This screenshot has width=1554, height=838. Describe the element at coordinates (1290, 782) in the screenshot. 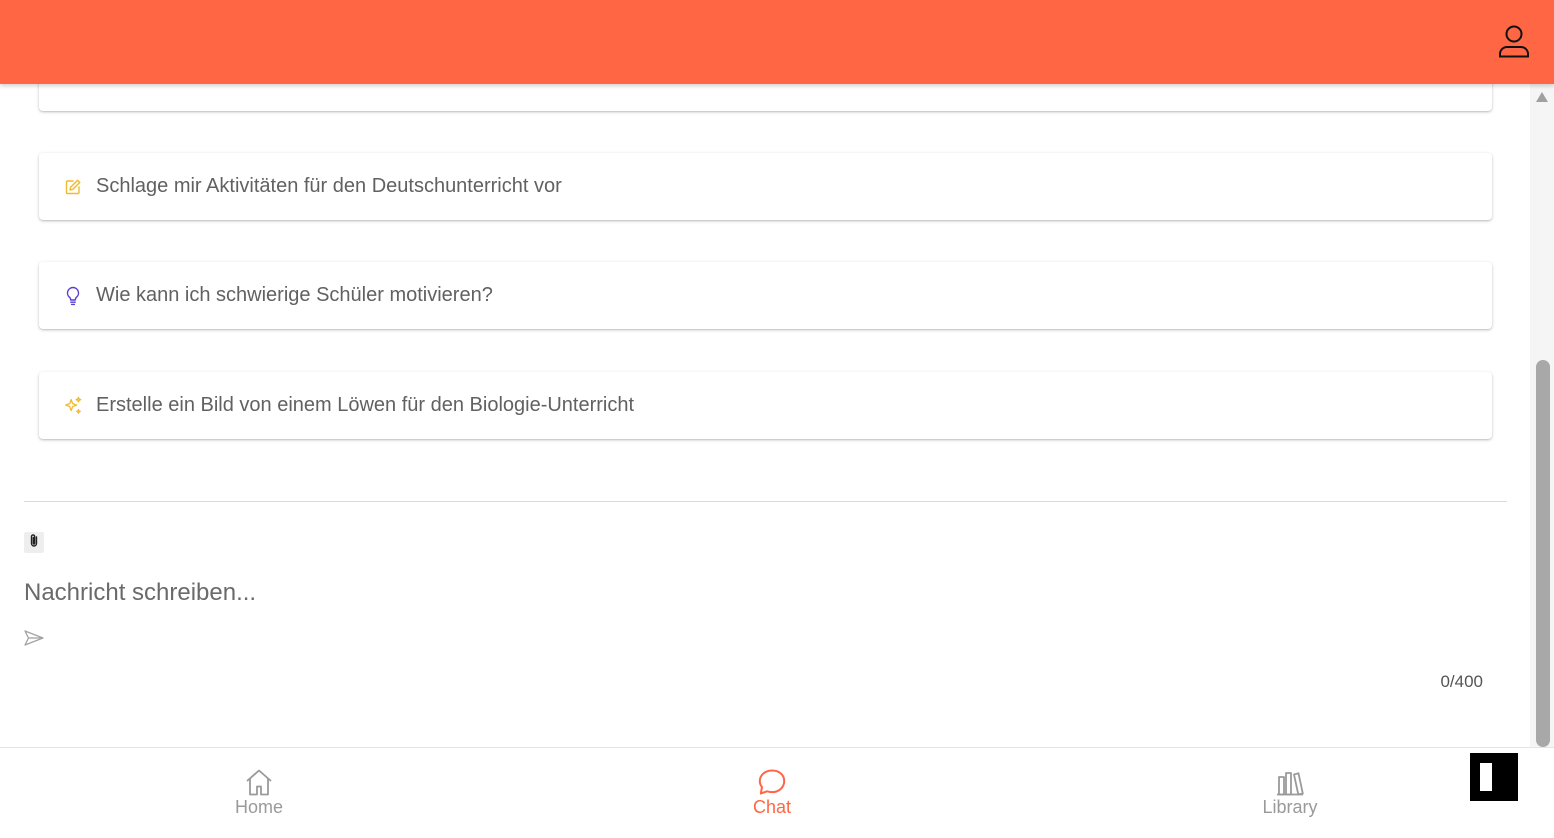

I see `library-books-icon` at that location.